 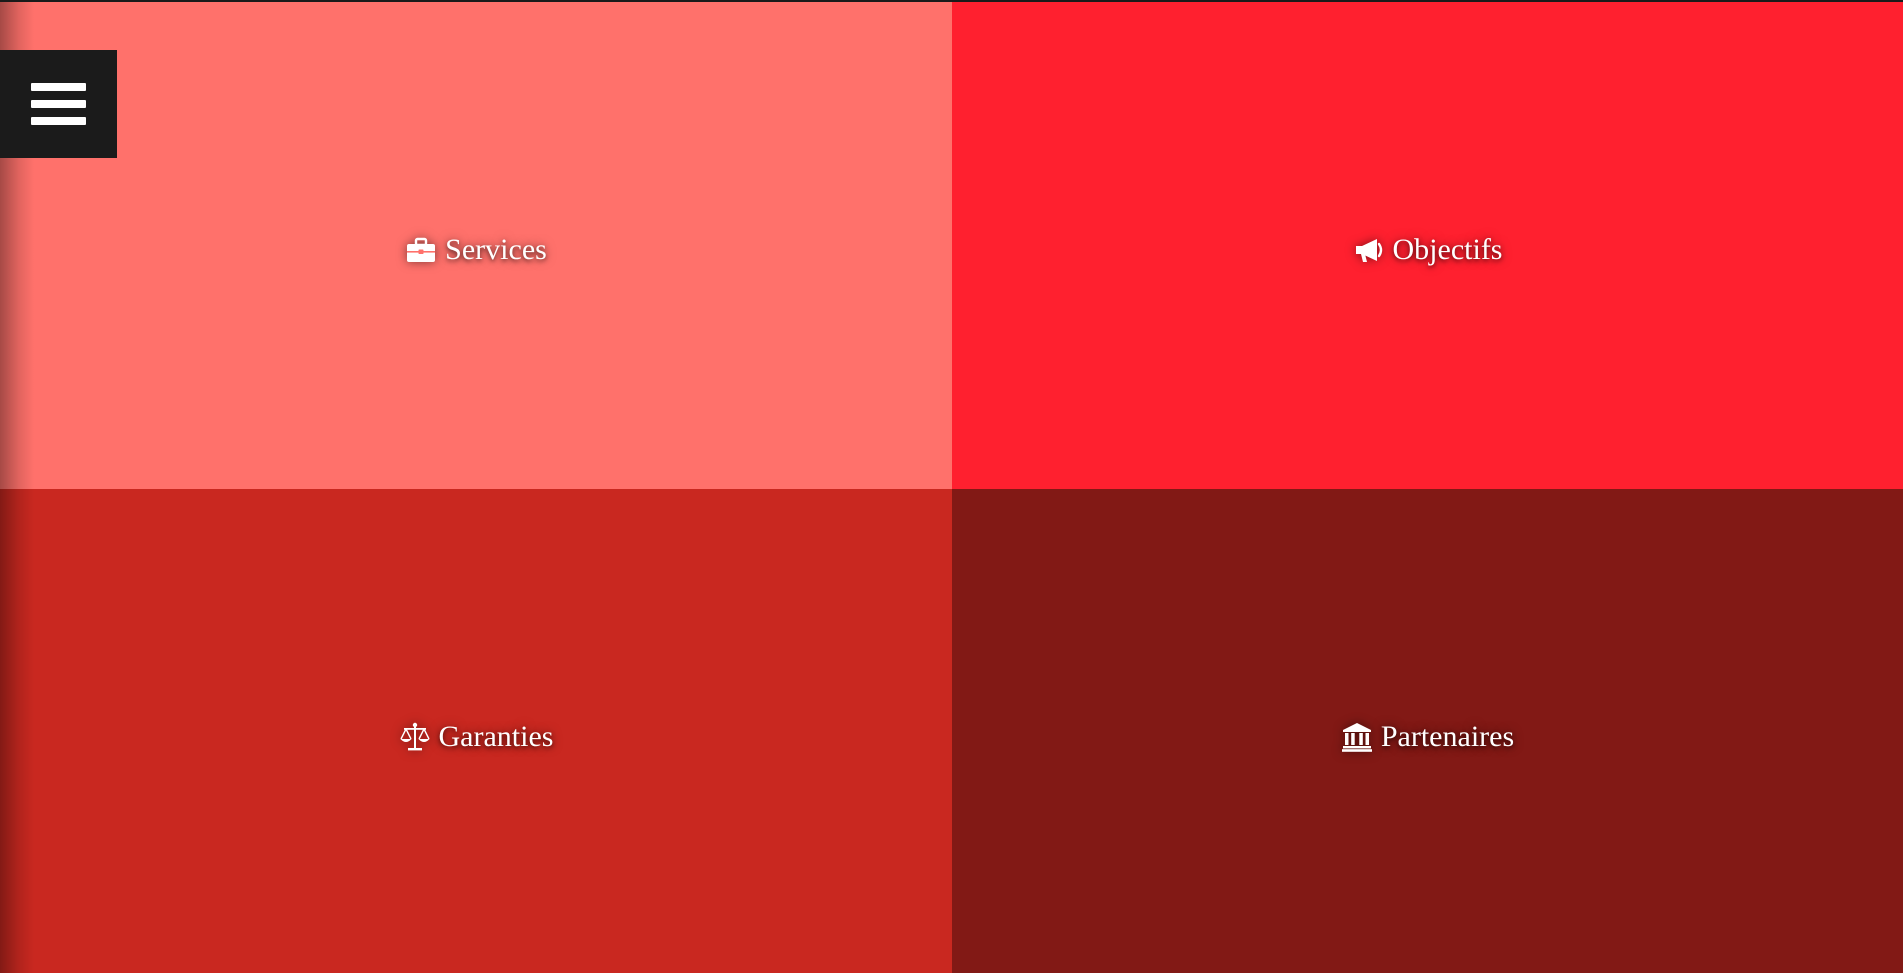 I want to click on tile-objectifs-label: Objectifs, so click(x=1447, y=249).